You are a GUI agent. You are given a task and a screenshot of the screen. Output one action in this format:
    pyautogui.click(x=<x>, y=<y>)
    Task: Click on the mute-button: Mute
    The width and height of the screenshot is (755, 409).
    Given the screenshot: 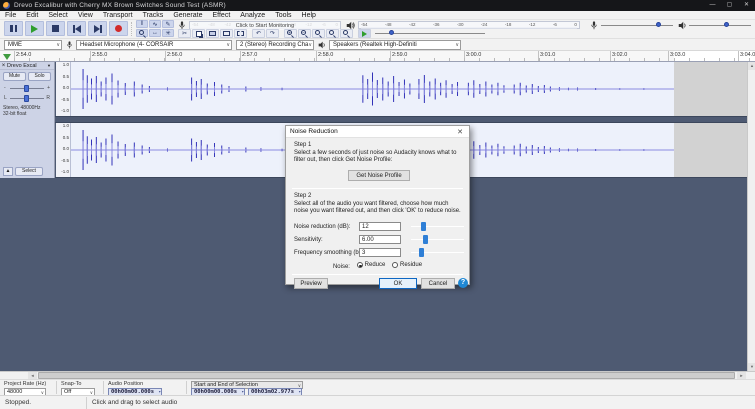 What is the action you would take?
    pyautogui.click(x=14, y=76)
    